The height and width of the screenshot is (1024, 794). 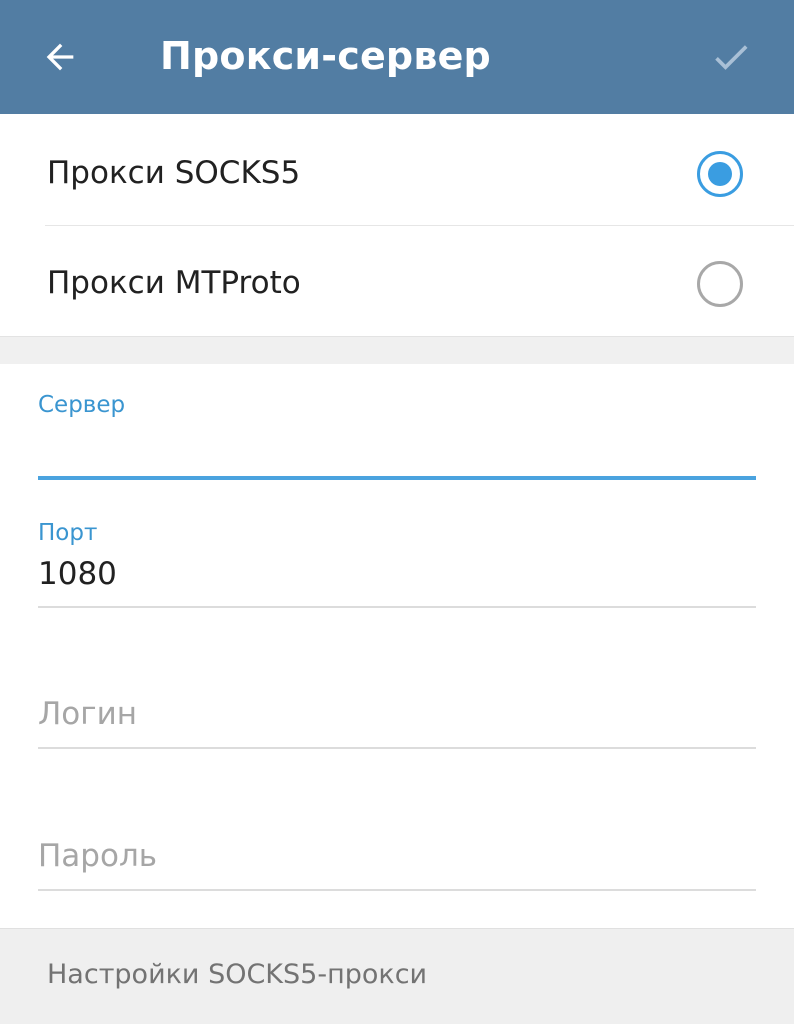 I want to click on proxy-type-socks5: Прокси SOCKS5, so click(x=397, y=173).